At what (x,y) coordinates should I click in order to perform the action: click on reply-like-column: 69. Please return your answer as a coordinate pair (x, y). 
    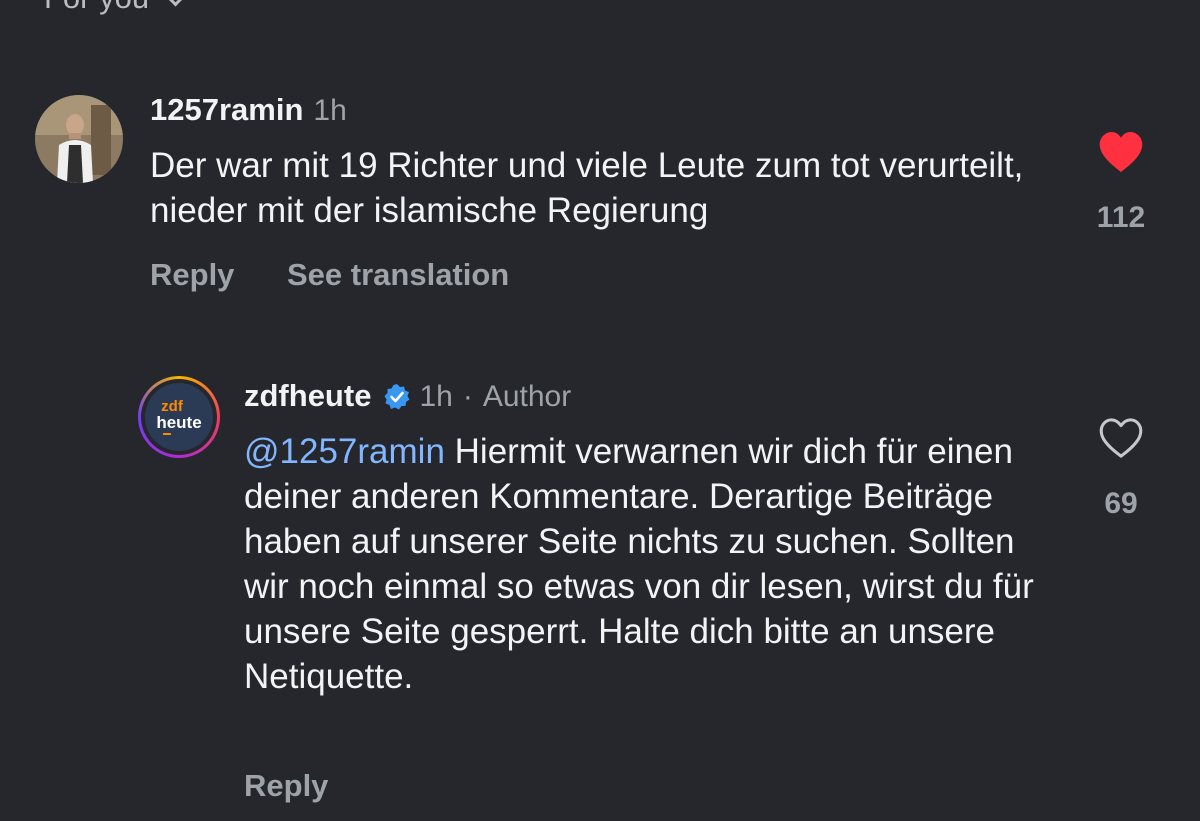
    Looking at the image, I should click on (1121, 469).